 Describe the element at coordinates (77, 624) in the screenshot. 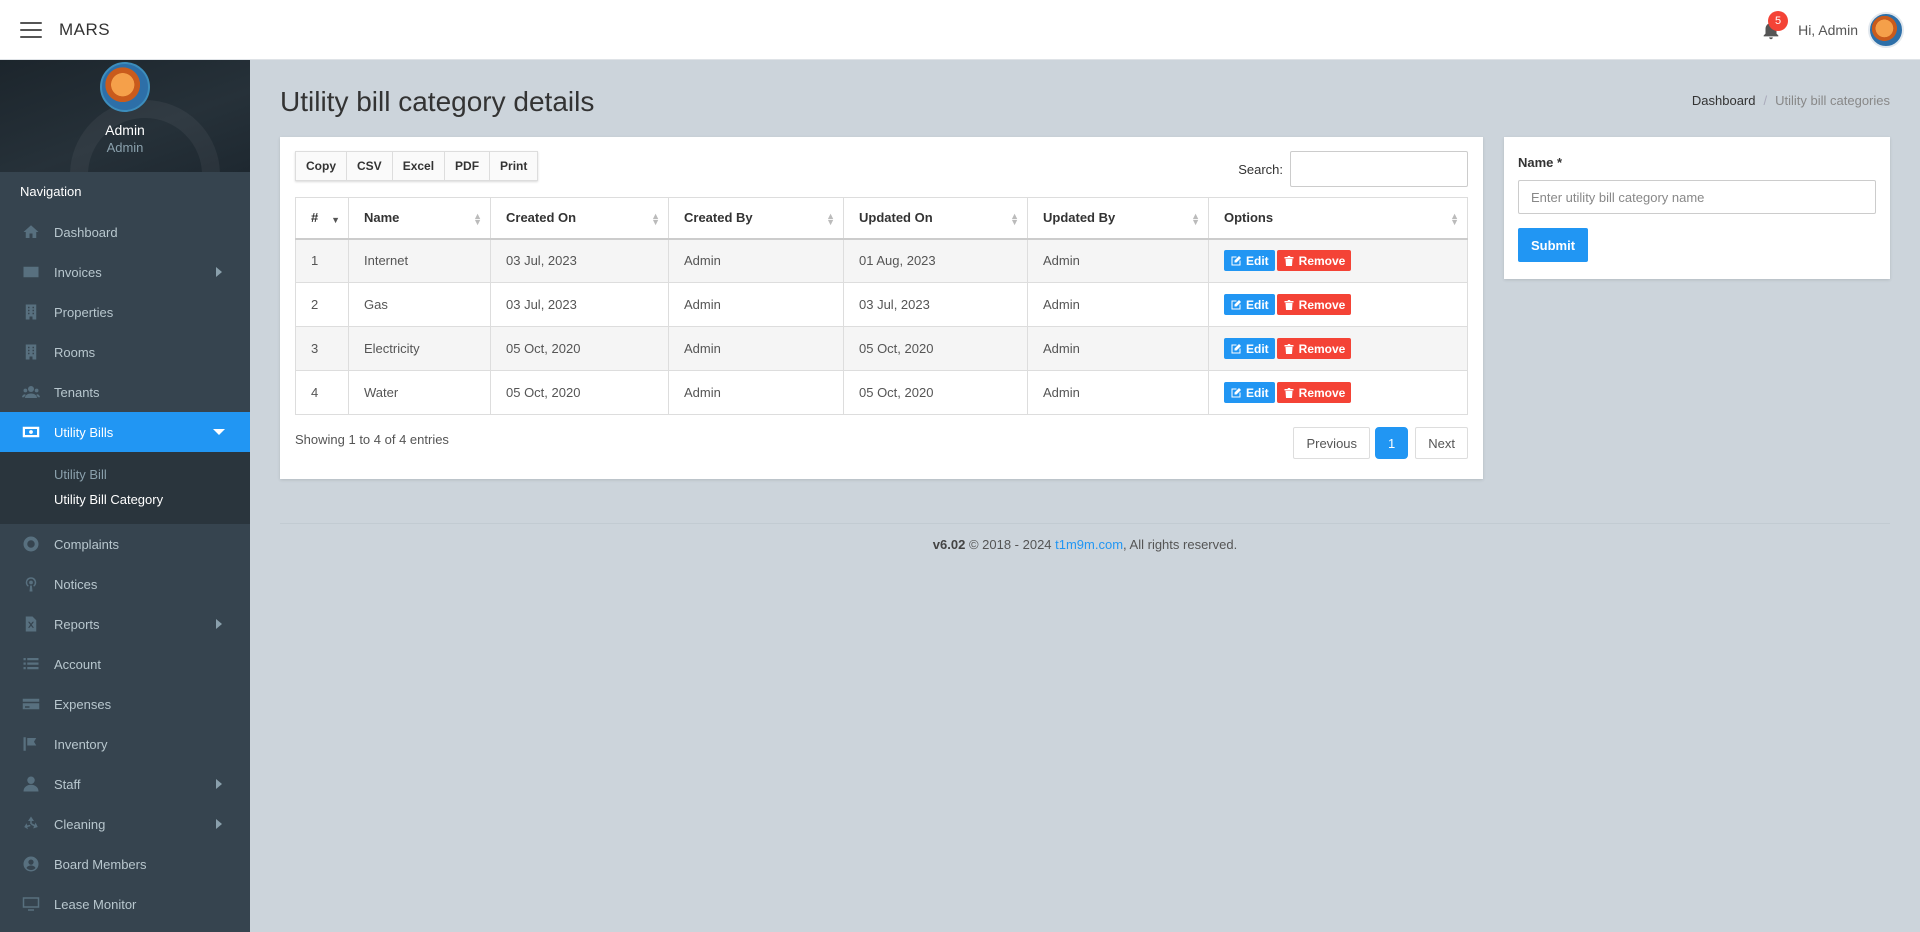

I see `sidebar-item-label: Reports` at that location.